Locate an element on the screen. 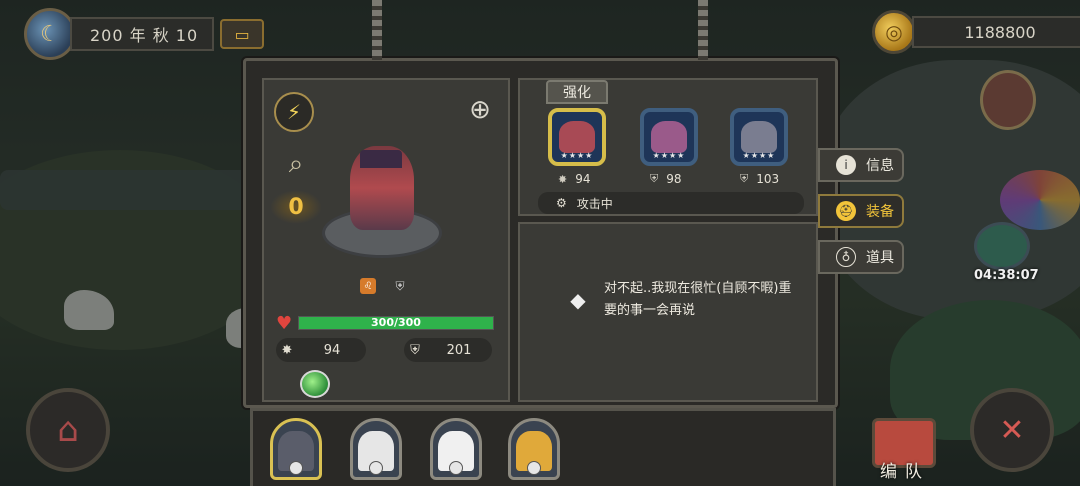 This screenshot has width=1080, height=486. hp-bar: 300/300 is located at coordinates (396, 323).